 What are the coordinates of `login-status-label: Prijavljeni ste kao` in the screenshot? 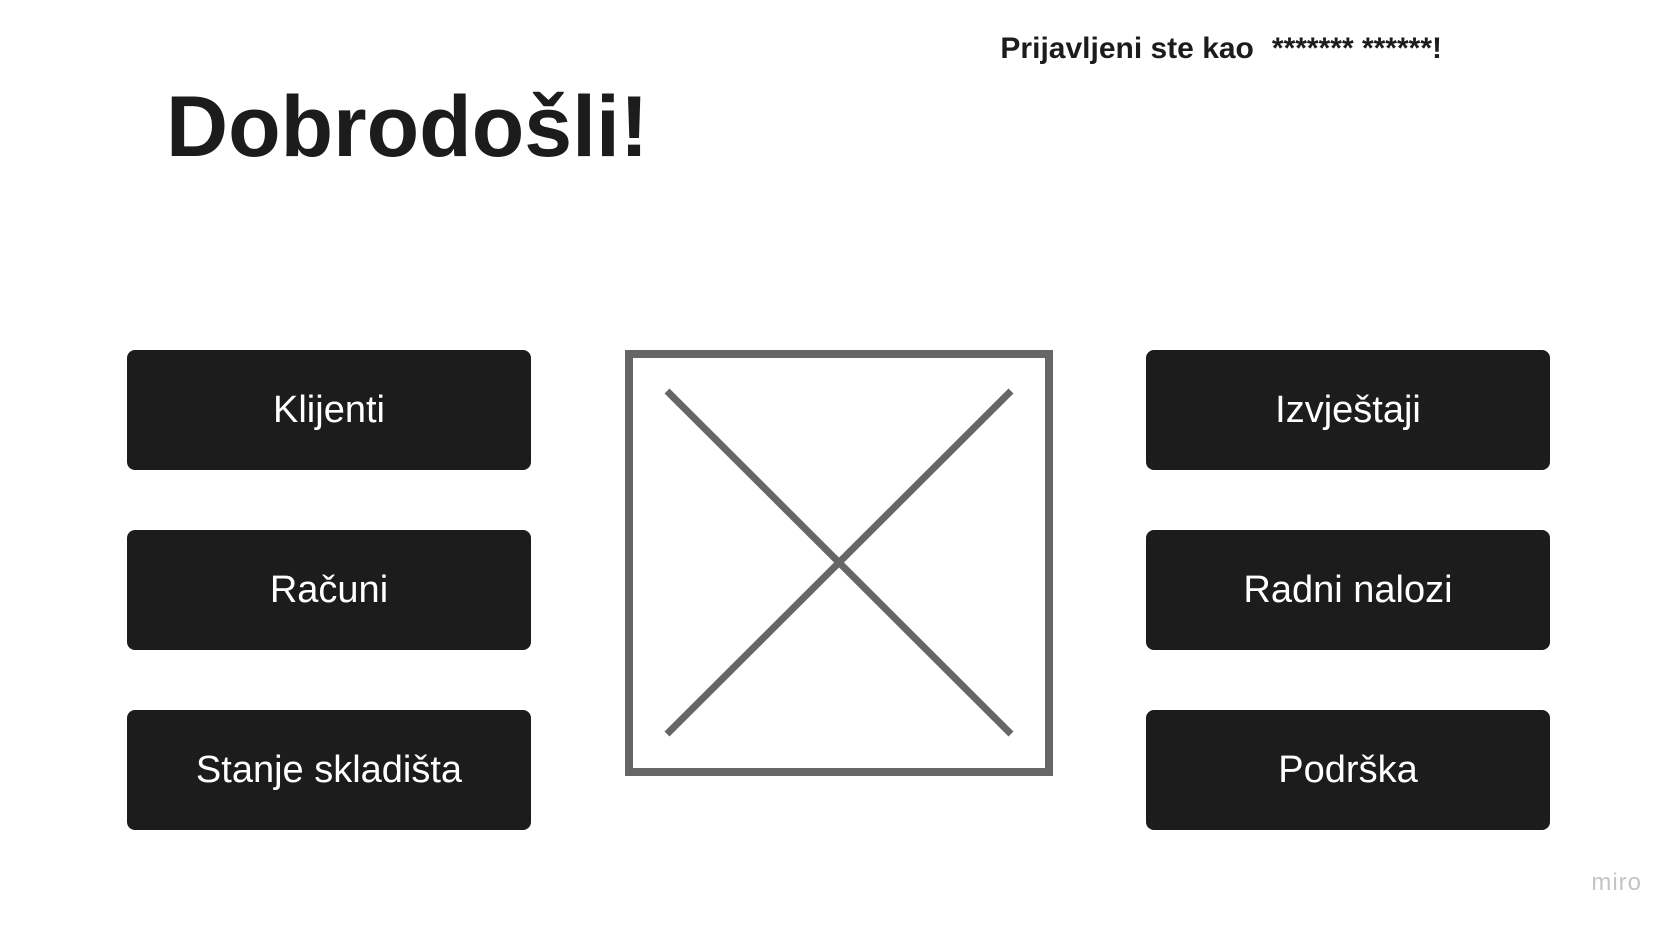 It's located at (1127, 48).